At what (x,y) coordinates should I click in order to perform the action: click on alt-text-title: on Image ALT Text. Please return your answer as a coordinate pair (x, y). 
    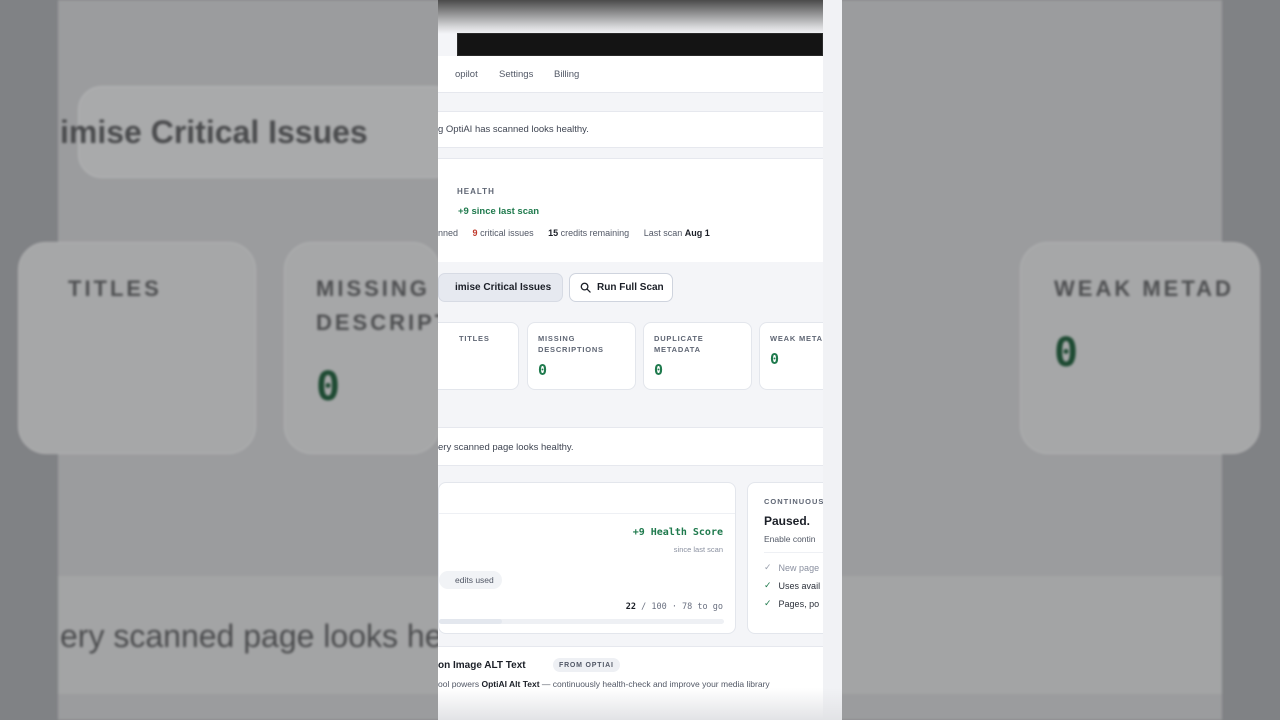
    Looking at the image, I should click on (482, 665).